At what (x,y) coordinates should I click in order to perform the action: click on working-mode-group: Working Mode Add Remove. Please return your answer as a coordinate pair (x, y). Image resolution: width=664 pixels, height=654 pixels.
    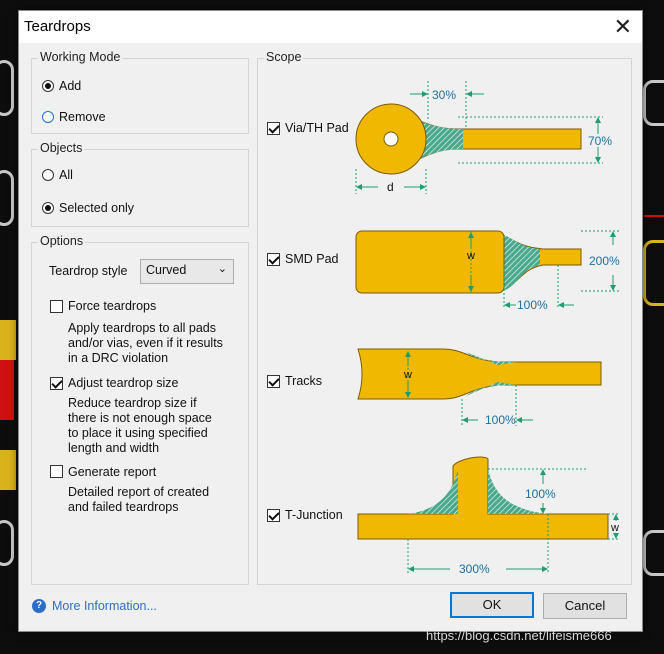
    Looking at the image, I should click on (140, 92).